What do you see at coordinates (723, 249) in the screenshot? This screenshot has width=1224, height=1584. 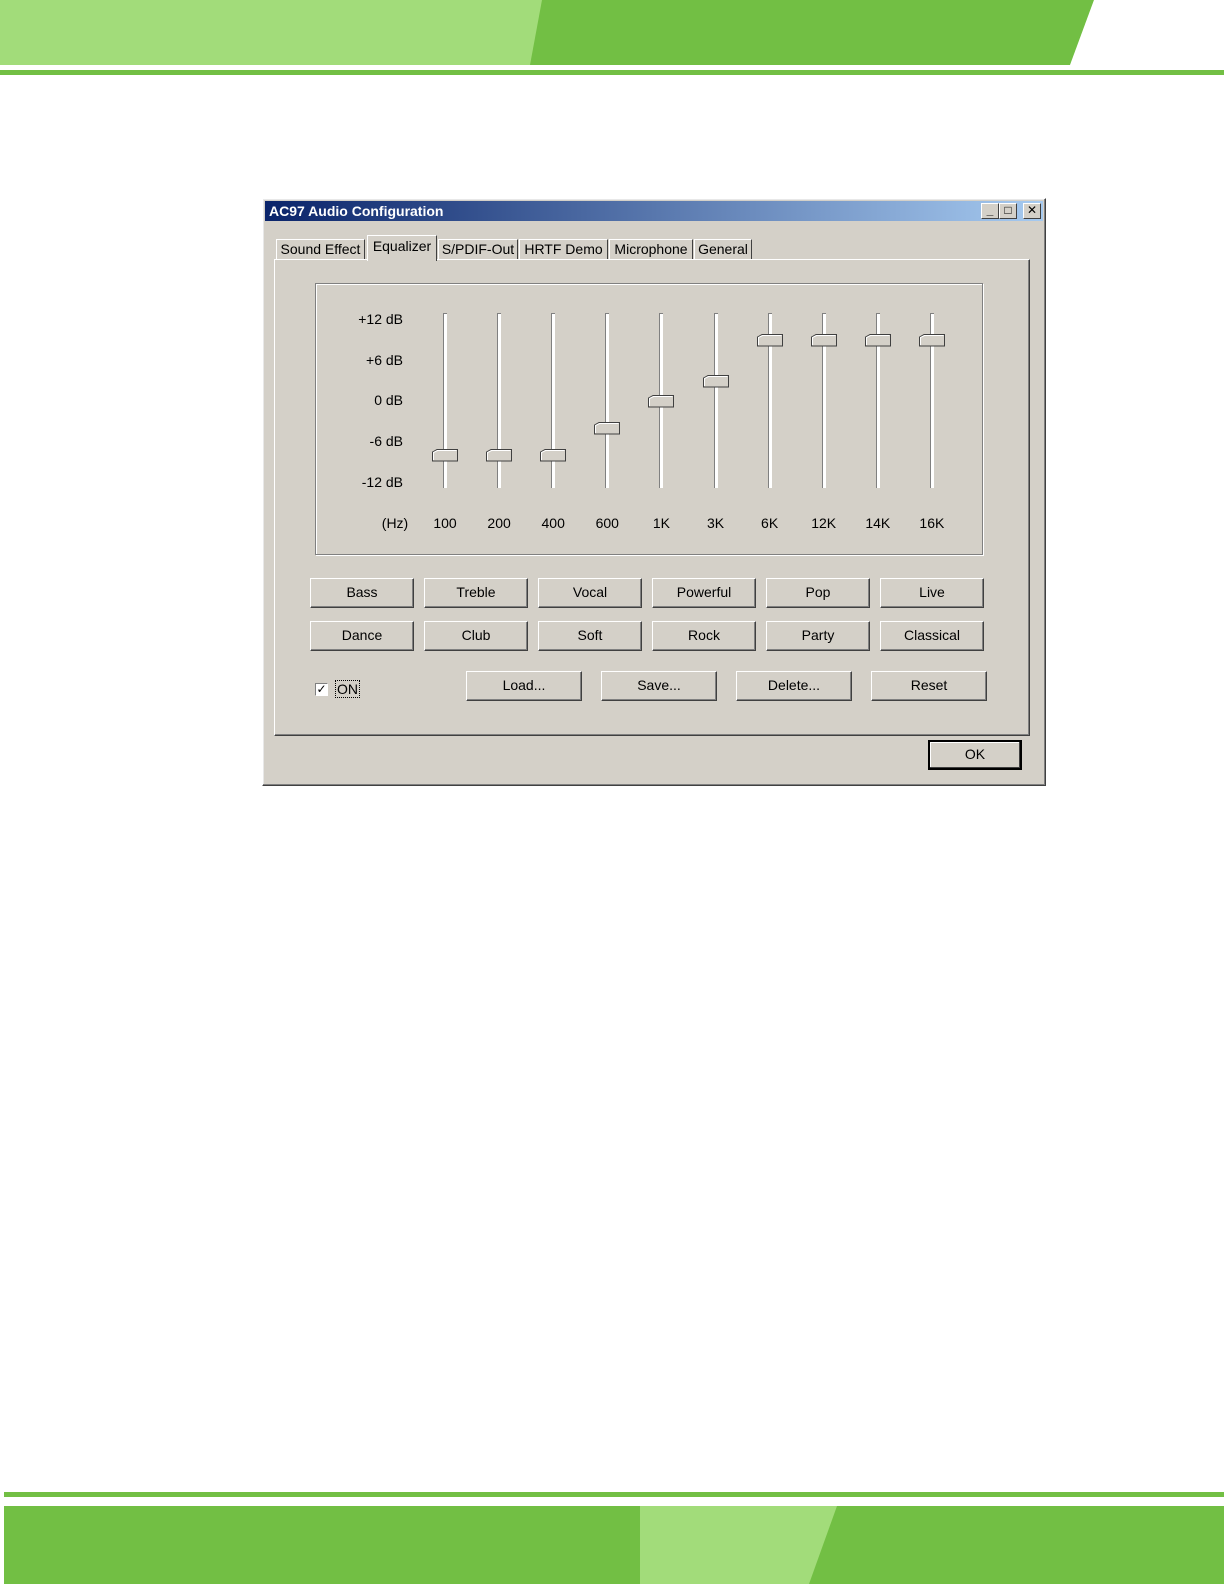 I see `tab-general: General` at bounding box center [723, 249].